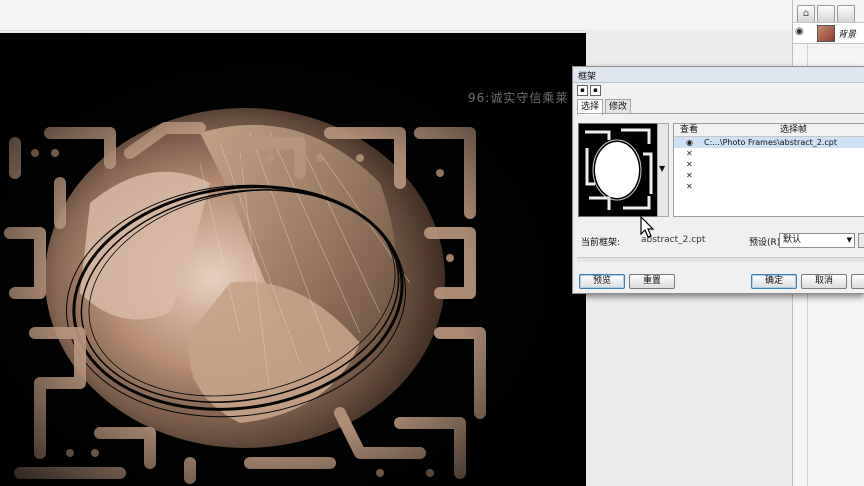  I want to click on dialog-separator, so click(720, 259).